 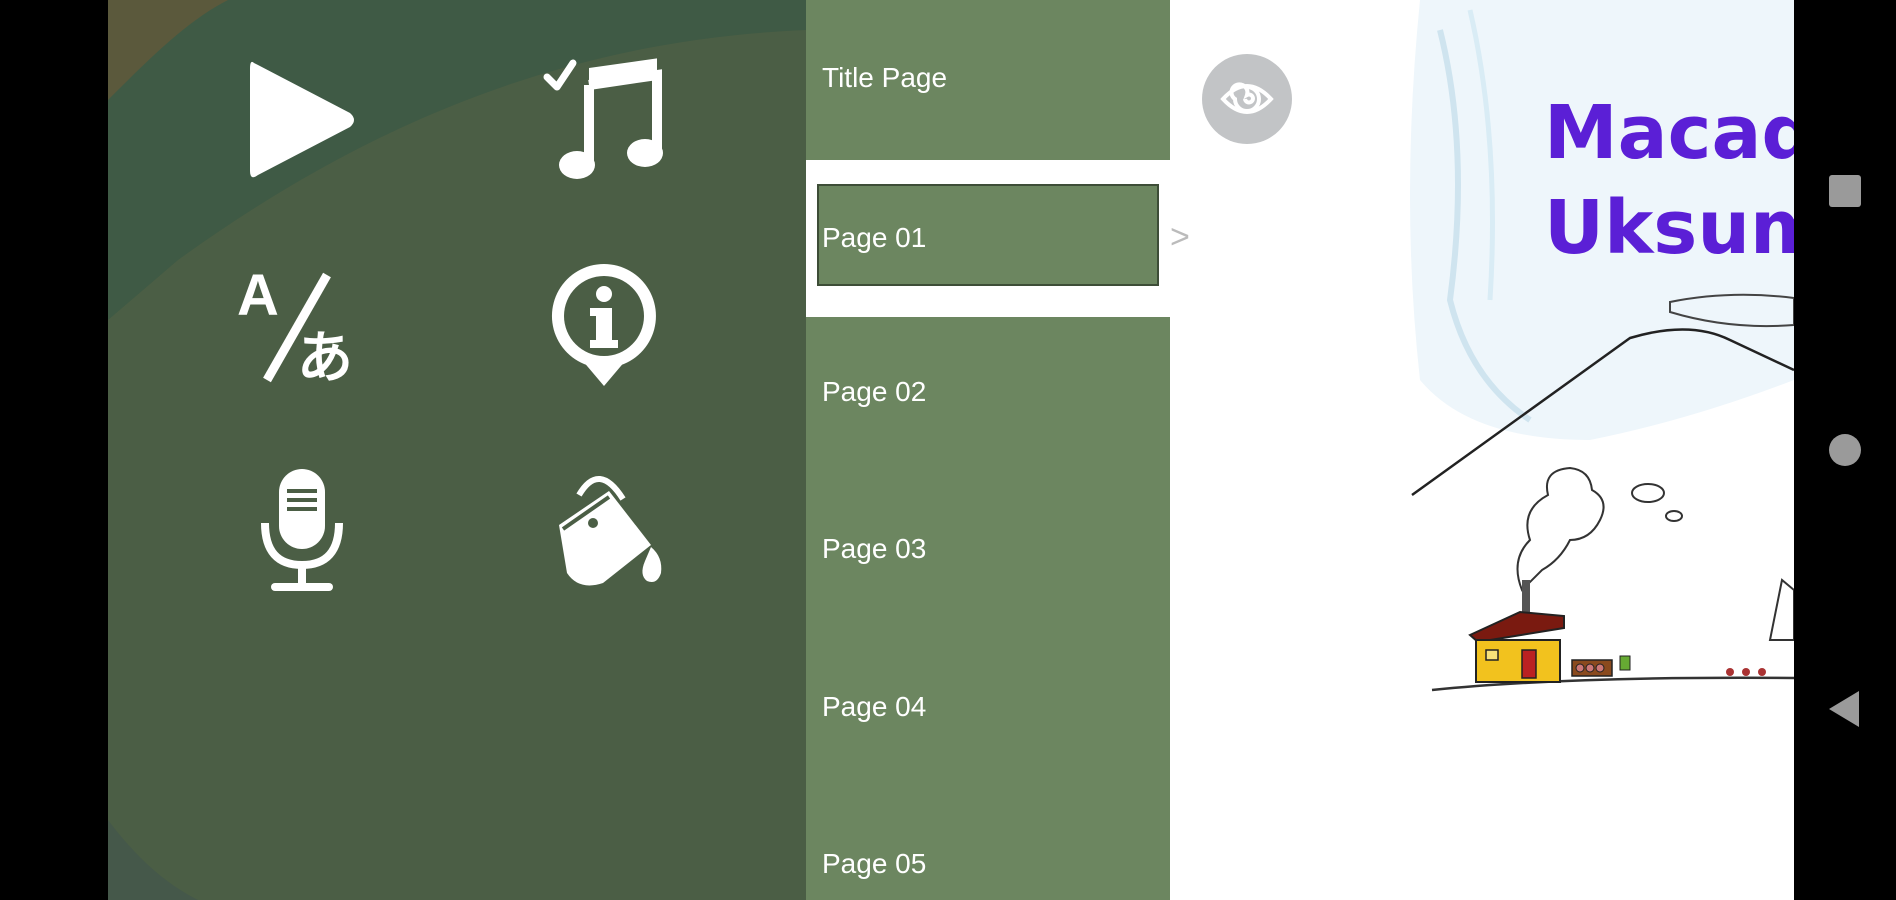 I want to click on info-icon, so click(x=603, y=325).